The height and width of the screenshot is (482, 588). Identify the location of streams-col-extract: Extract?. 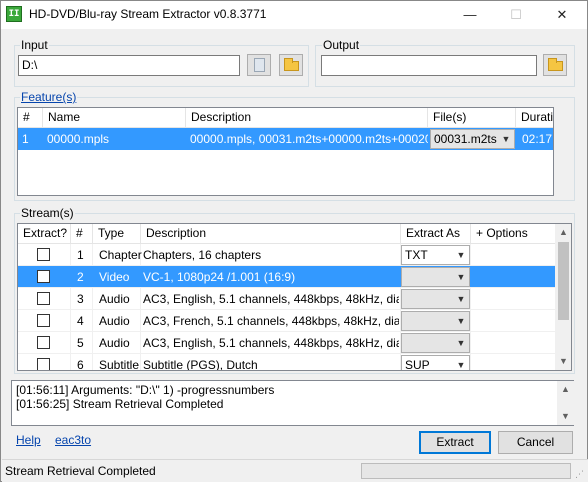
(44, 234).